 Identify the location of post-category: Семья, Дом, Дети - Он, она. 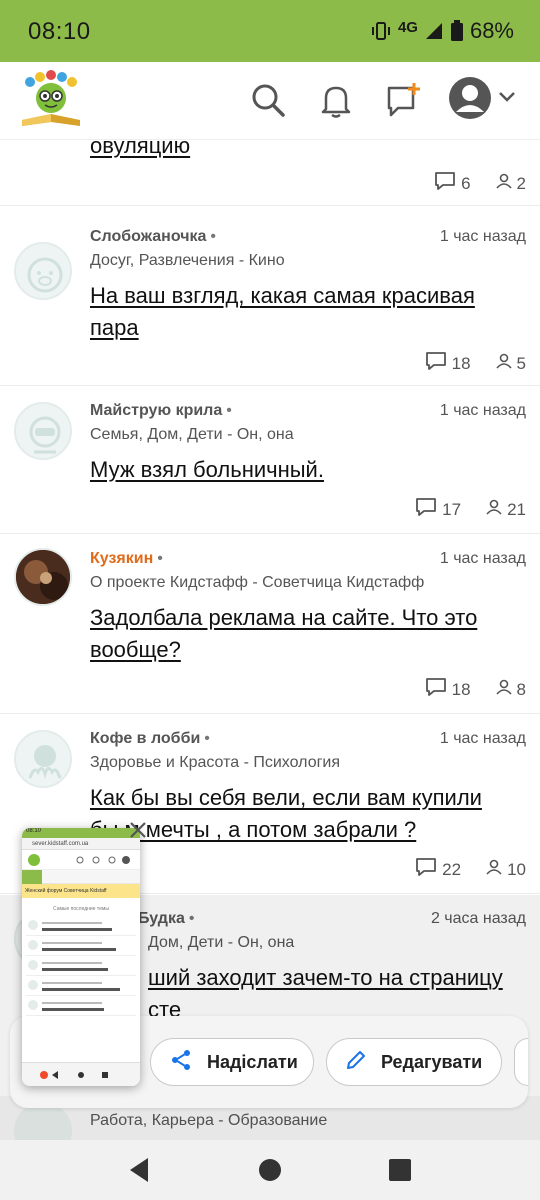
(192, 435).